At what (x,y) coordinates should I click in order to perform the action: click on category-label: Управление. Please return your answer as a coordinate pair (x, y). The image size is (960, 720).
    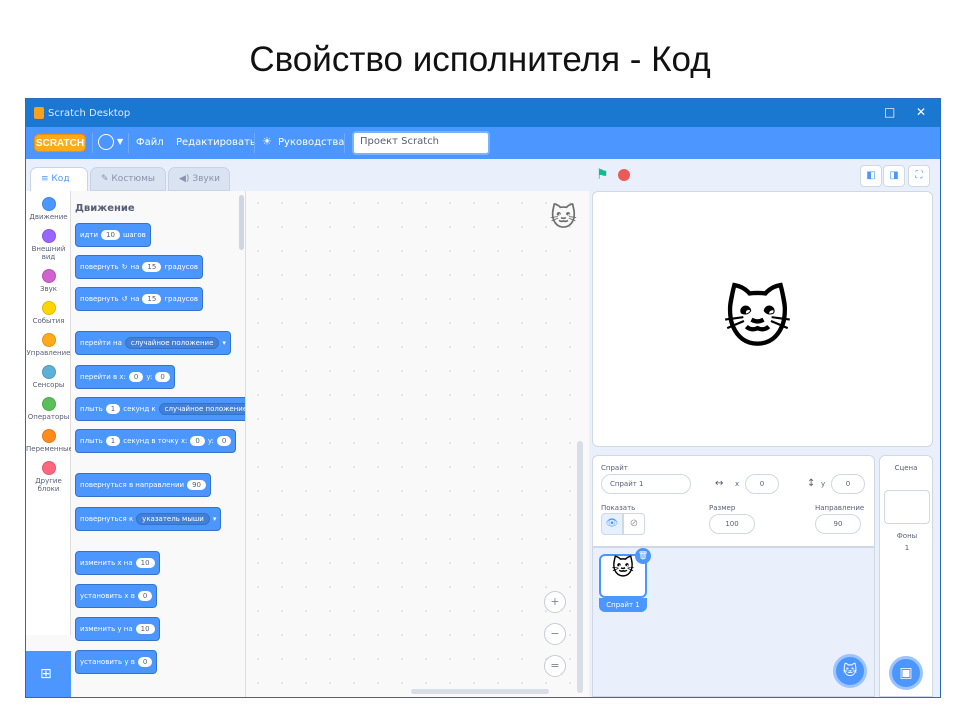
    Looking at the image, I should click on (48, 353).